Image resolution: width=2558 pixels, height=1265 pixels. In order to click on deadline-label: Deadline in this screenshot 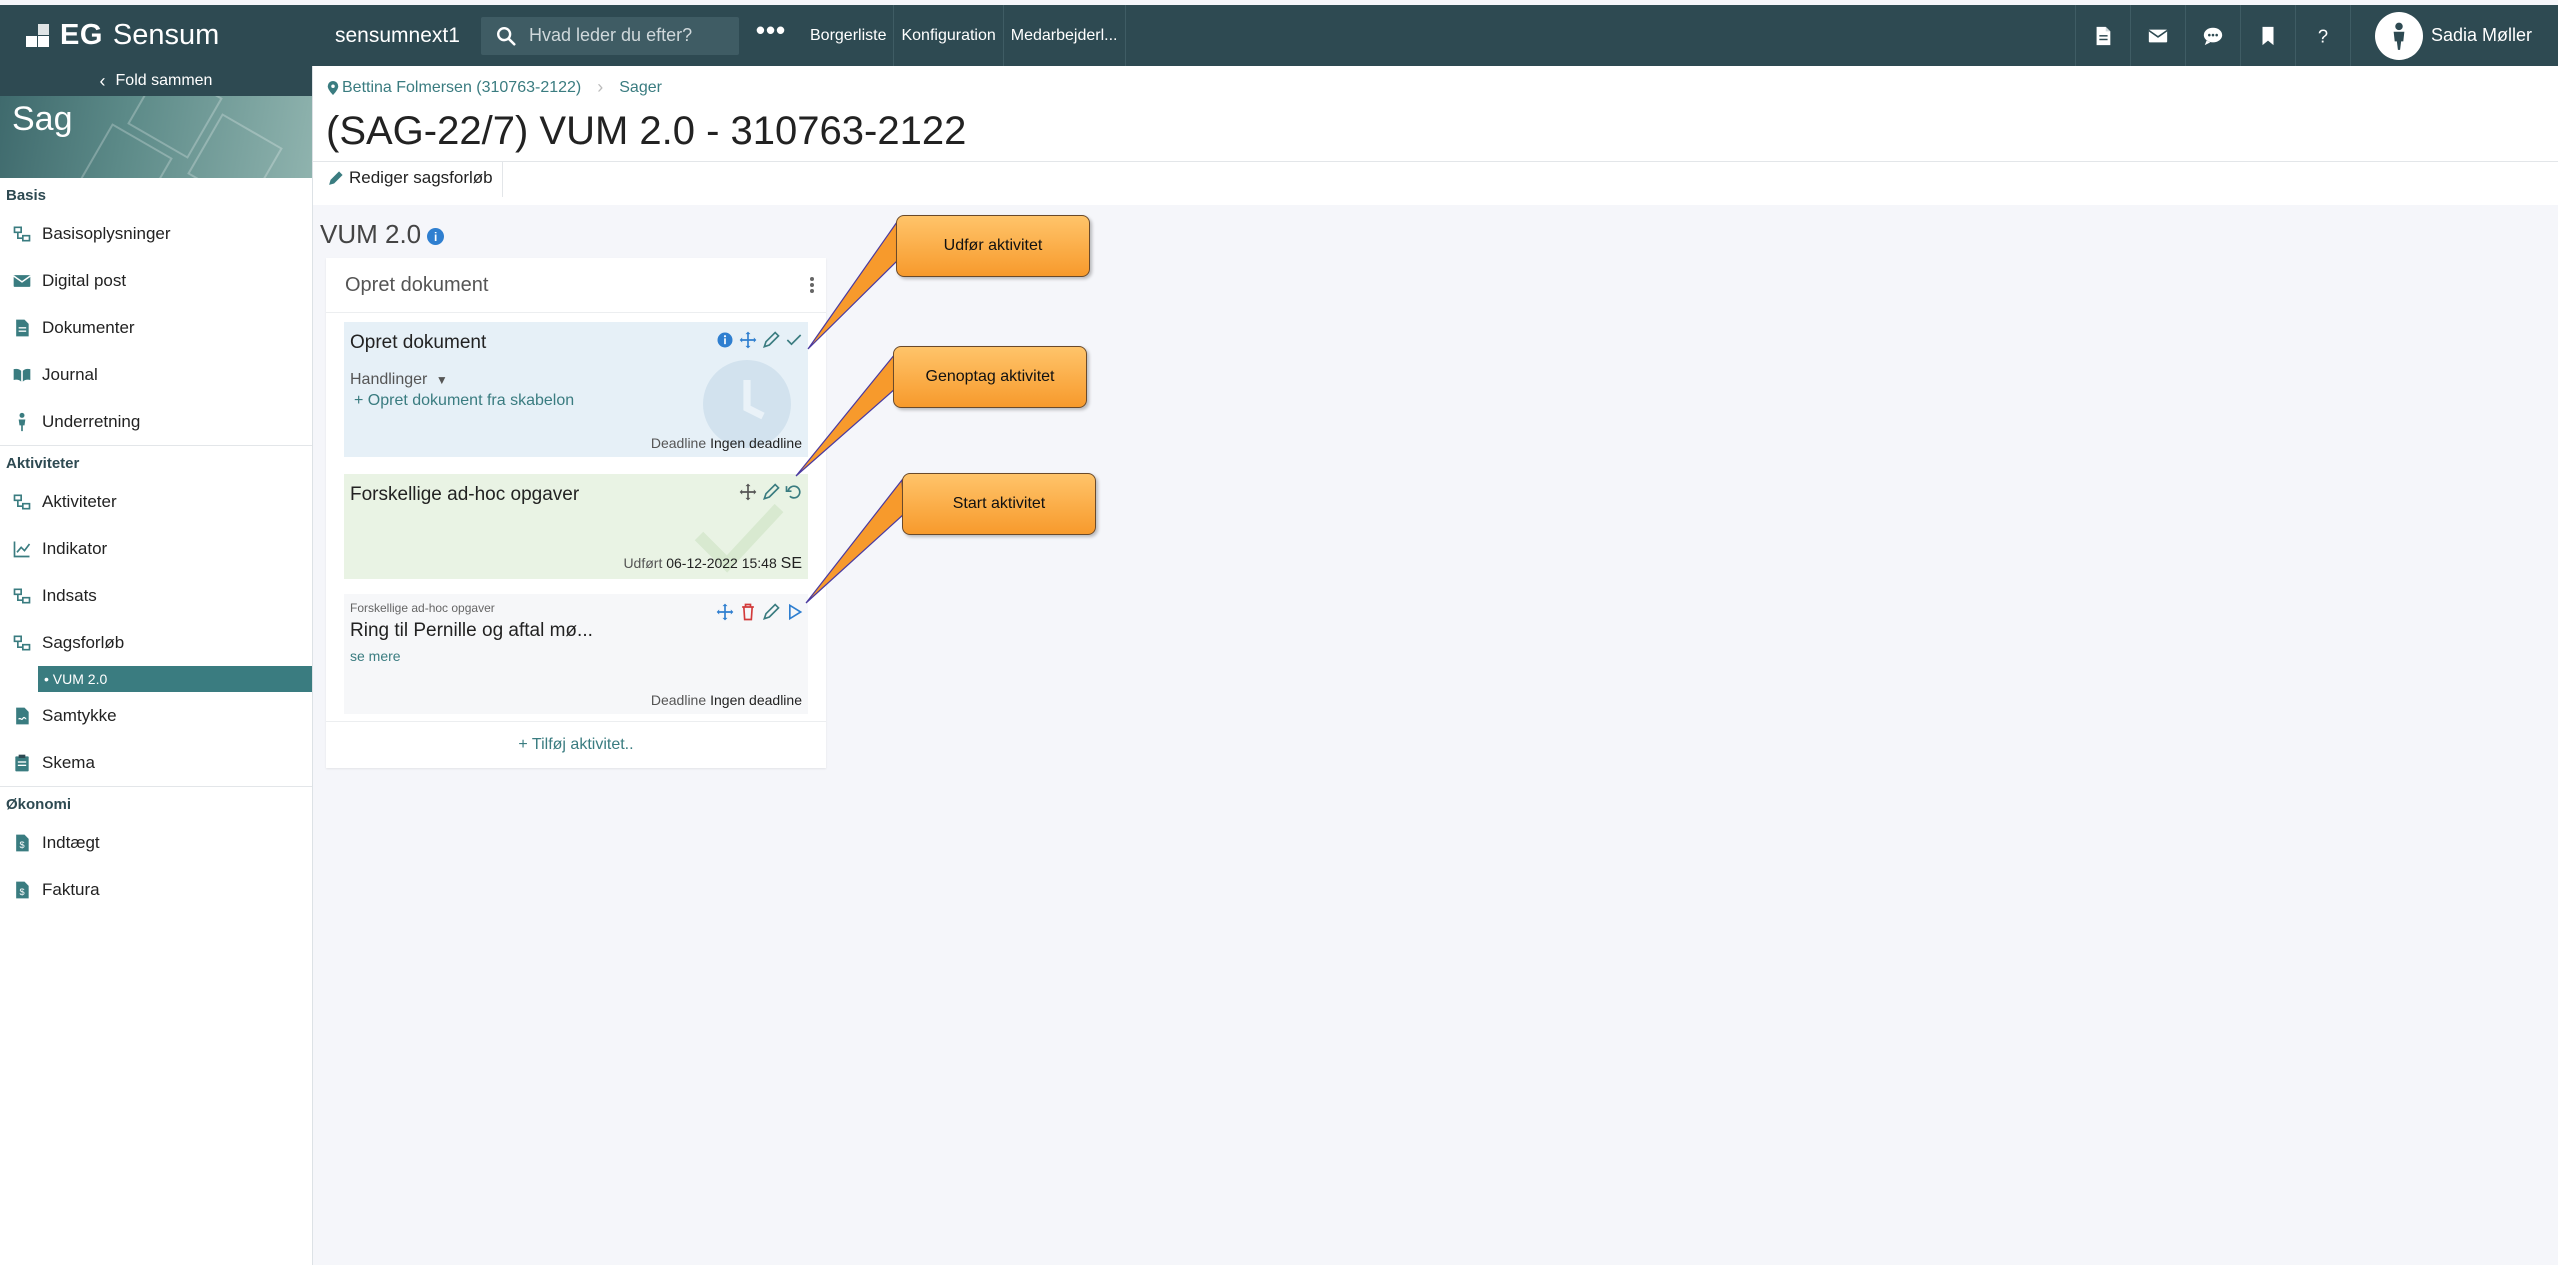, I will do `click(678, 443)`.